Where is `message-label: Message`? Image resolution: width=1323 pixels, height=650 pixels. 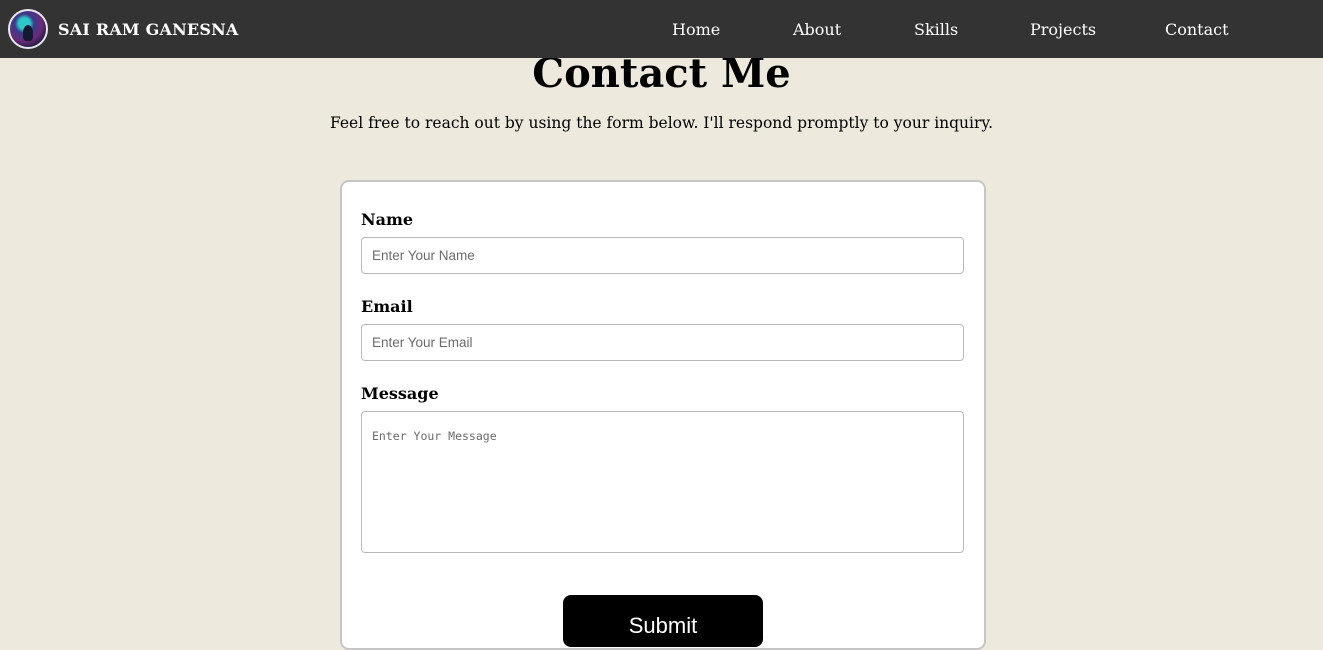
message-label: Message is located at coordinates (400, 393).